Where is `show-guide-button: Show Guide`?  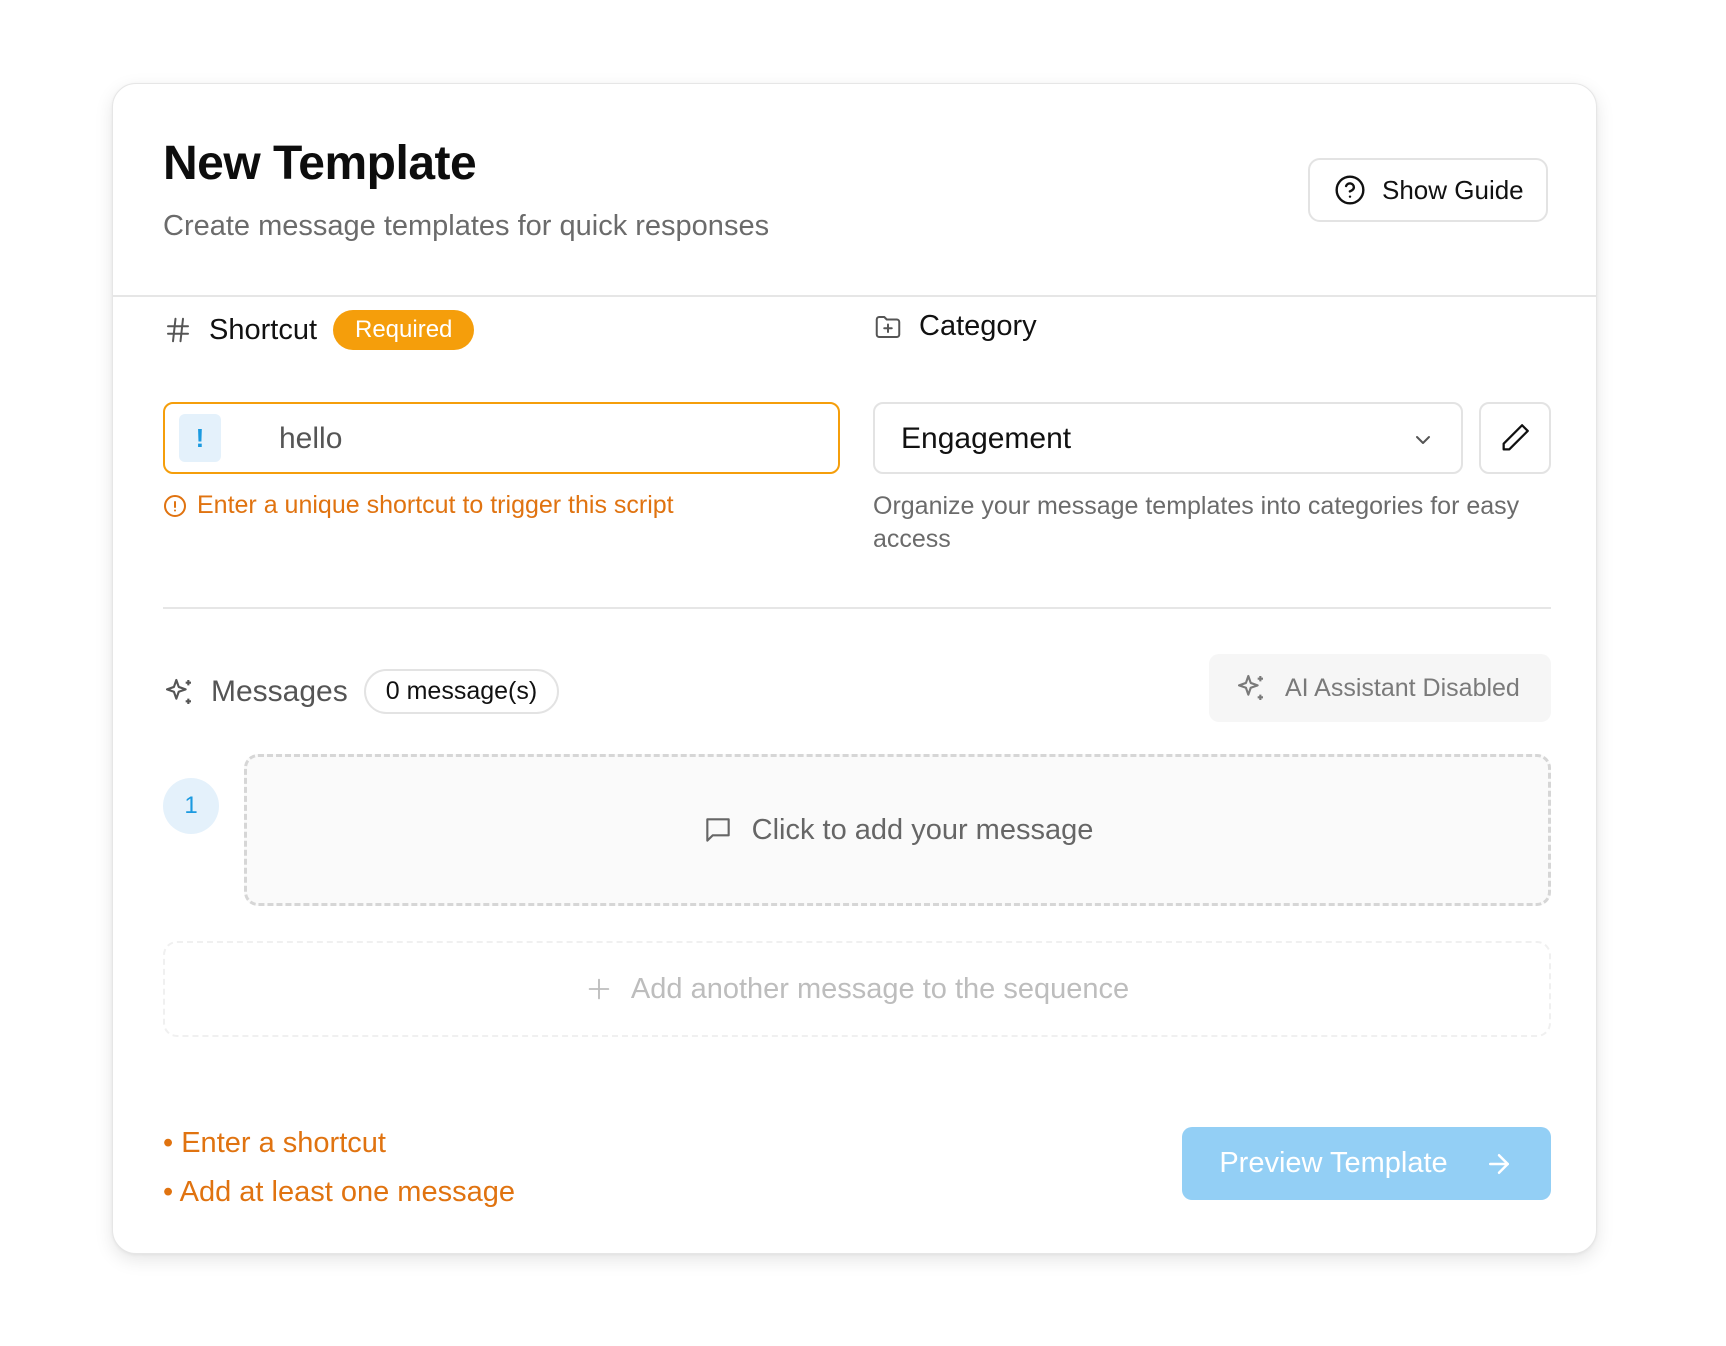
show-guide-button: Show Guide is located at coordinates (1428, 190).